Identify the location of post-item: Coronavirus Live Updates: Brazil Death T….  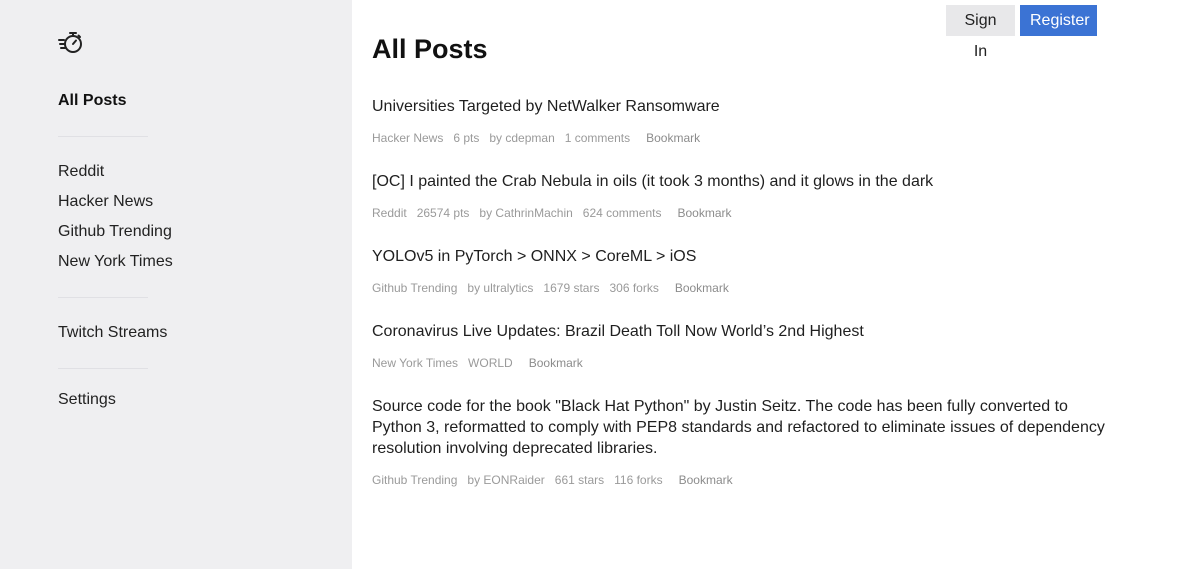
(747, 346).